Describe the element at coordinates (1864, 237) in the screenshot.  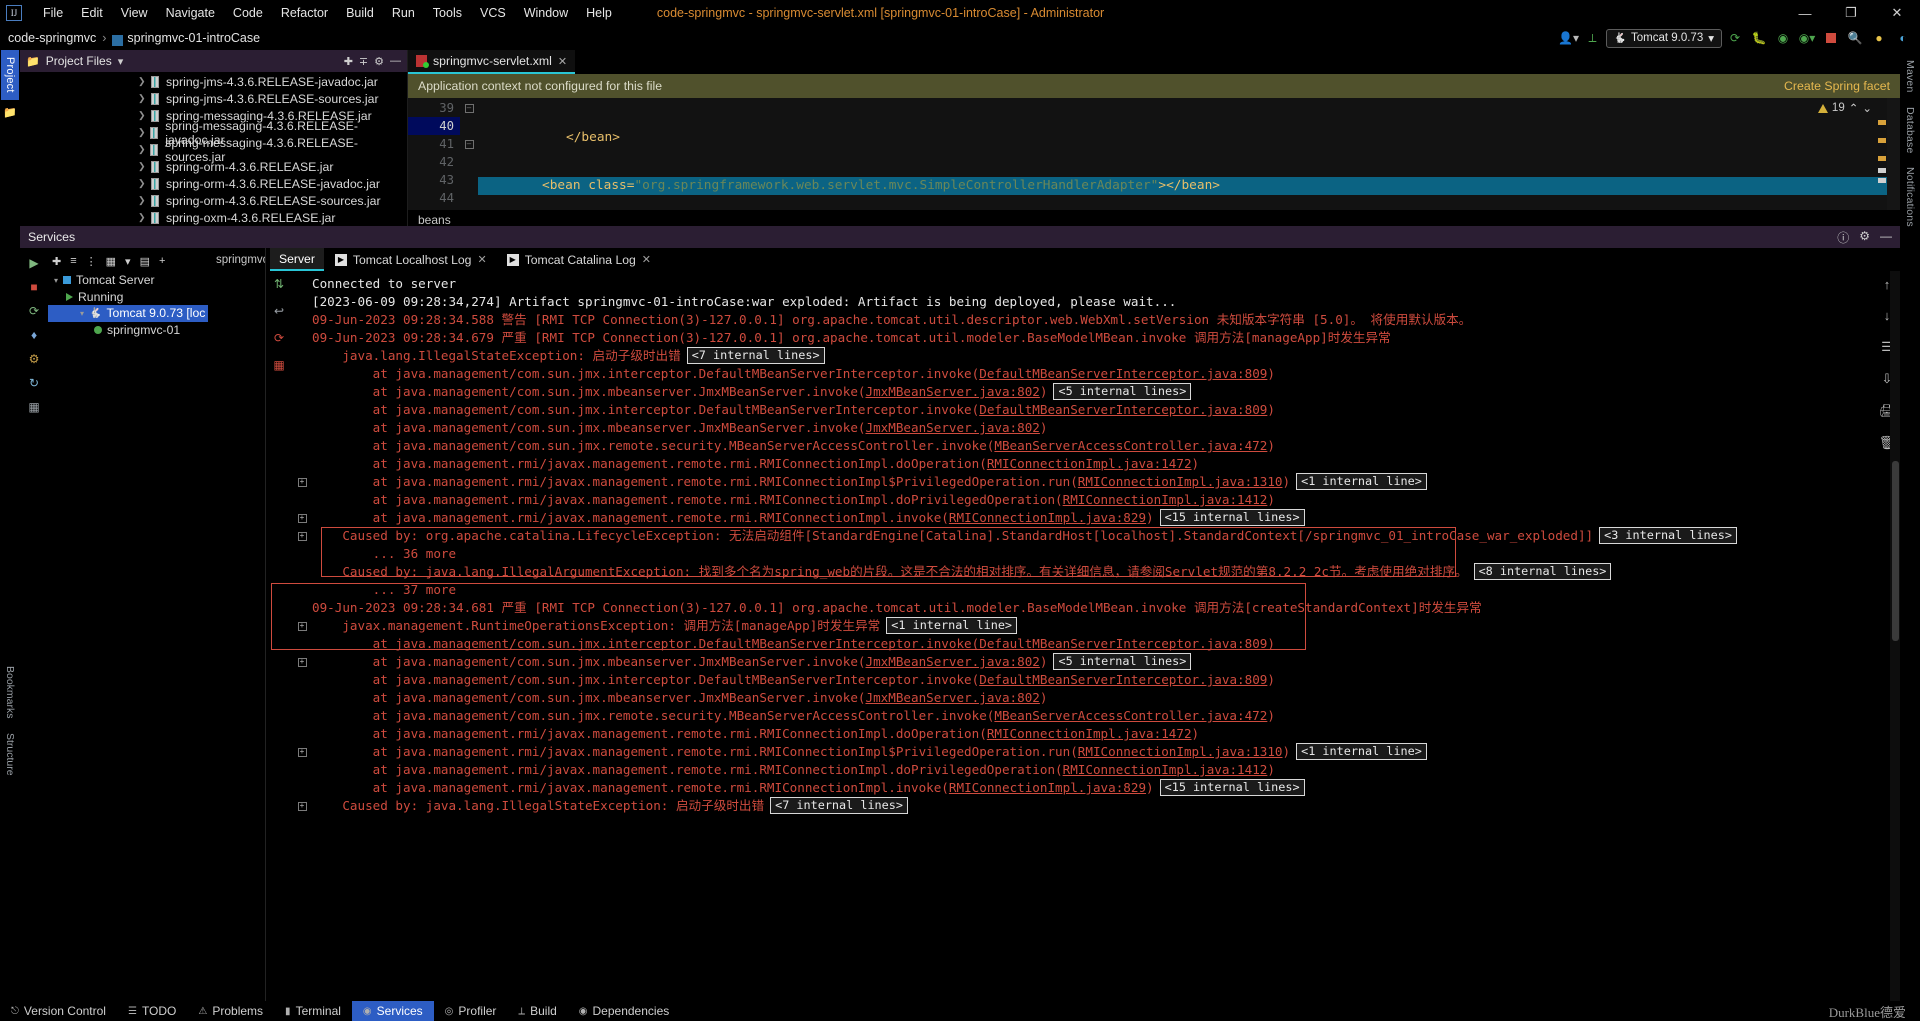
I see `settings-icon: ⚙` at that location.